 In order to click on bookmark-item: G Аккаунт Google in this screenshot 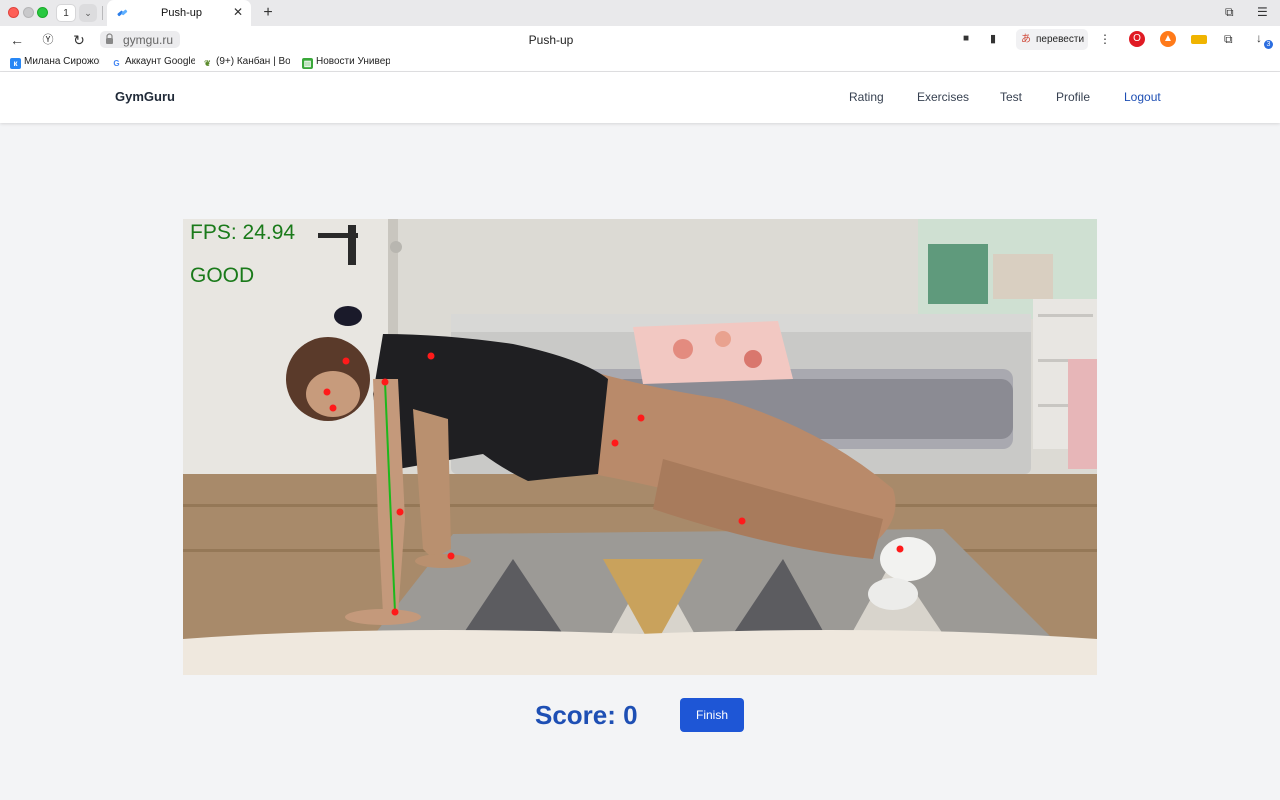, I will do `click(153, 62)`.